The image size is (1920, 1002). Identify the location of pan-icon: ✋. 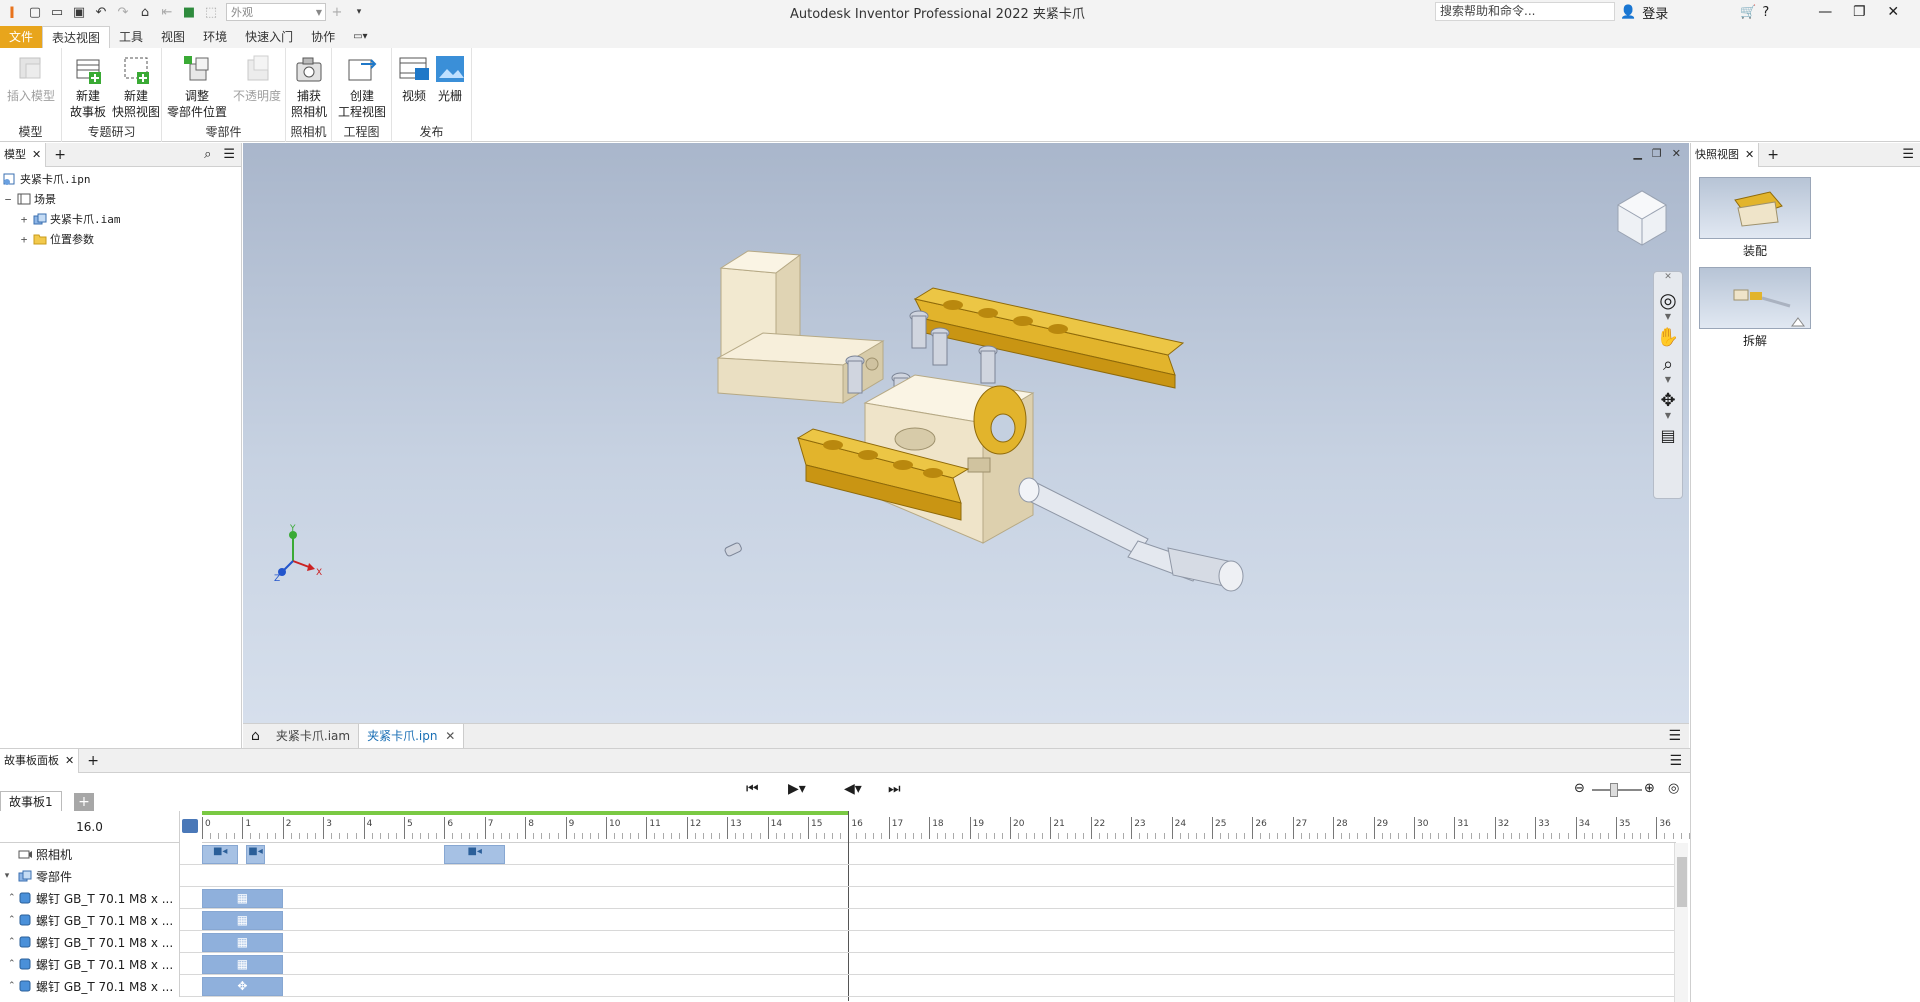
(1668, 337).